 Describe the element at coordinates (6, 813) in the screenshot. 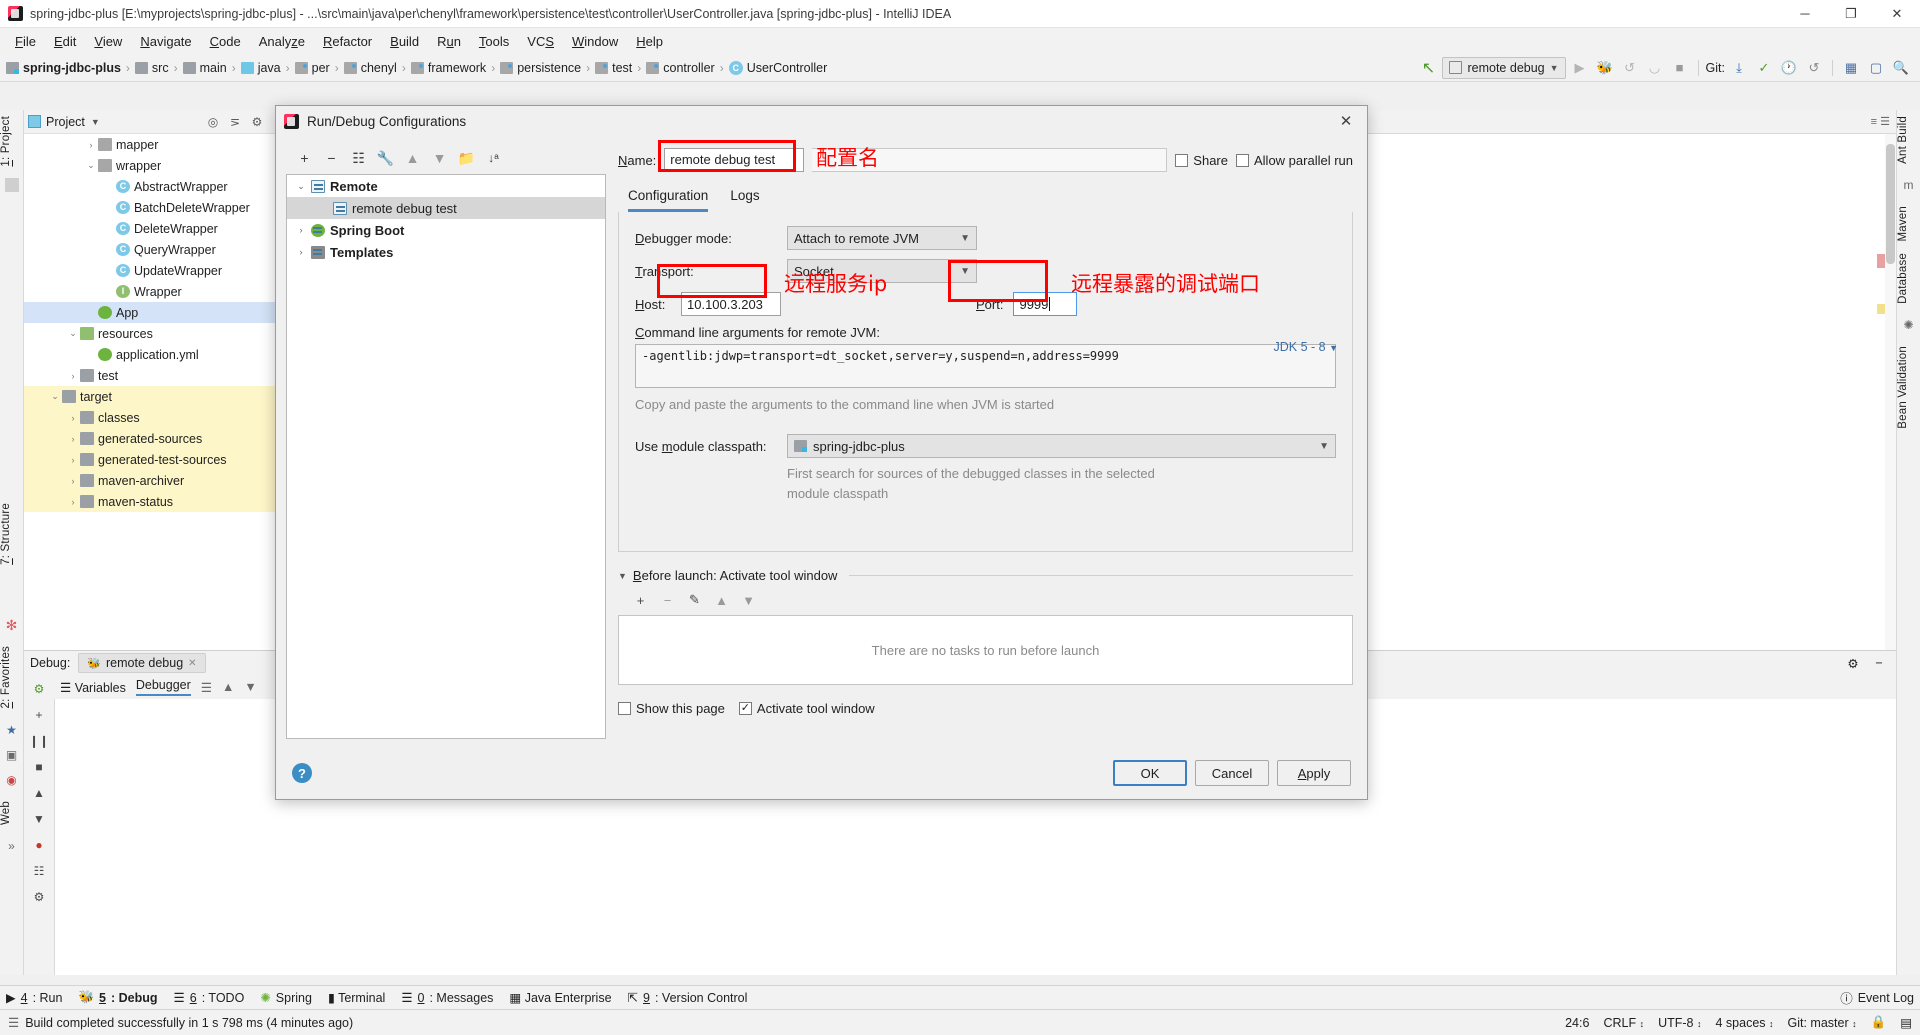

I see `sidebar-item-web: Web` at that location.